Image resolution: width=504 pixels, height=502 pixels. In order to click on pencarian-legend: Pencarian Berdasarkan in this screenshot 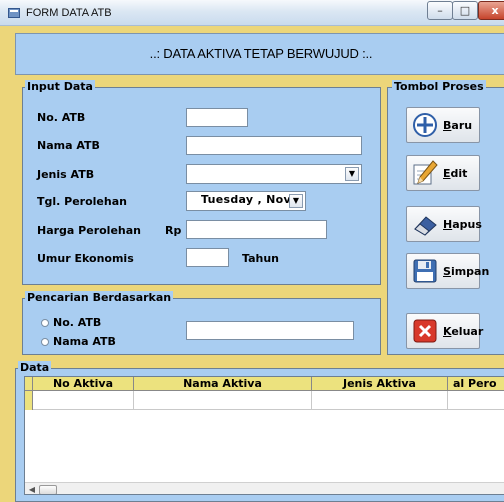, I will do `click(99, 298)`.